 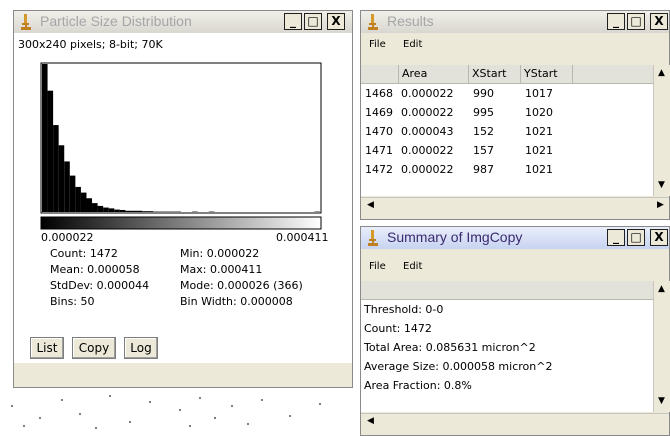 What do you see at coordinates (72, 301) in the screenshot?
I see `stat-bins: Bins: 50` at bounding box center [72, 301].